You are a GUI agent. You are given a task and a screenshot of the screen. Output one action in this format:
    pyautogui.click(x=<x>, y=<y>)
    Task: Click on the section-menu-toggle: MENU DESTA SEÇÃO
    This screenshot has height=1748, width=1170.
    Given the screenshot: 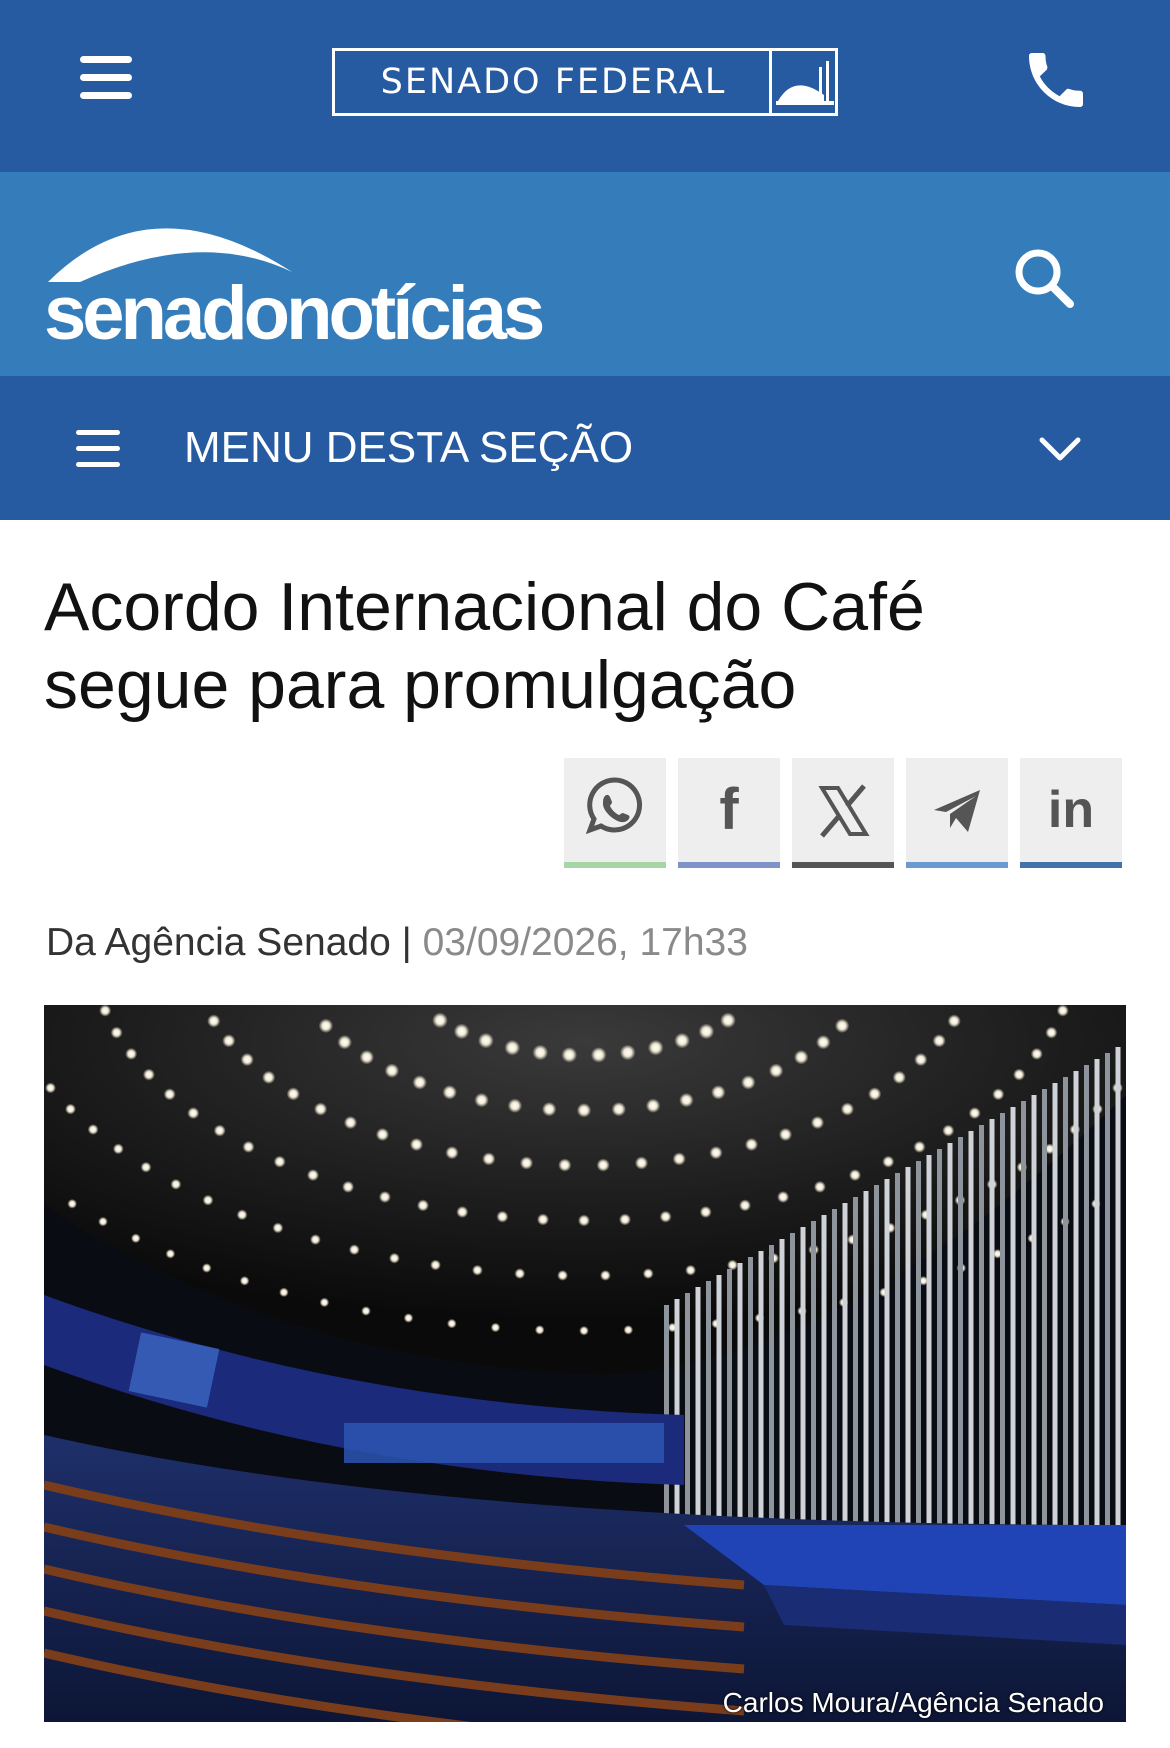 What is the action you would take?
    pyautogui.click(x=585, y=448)
    